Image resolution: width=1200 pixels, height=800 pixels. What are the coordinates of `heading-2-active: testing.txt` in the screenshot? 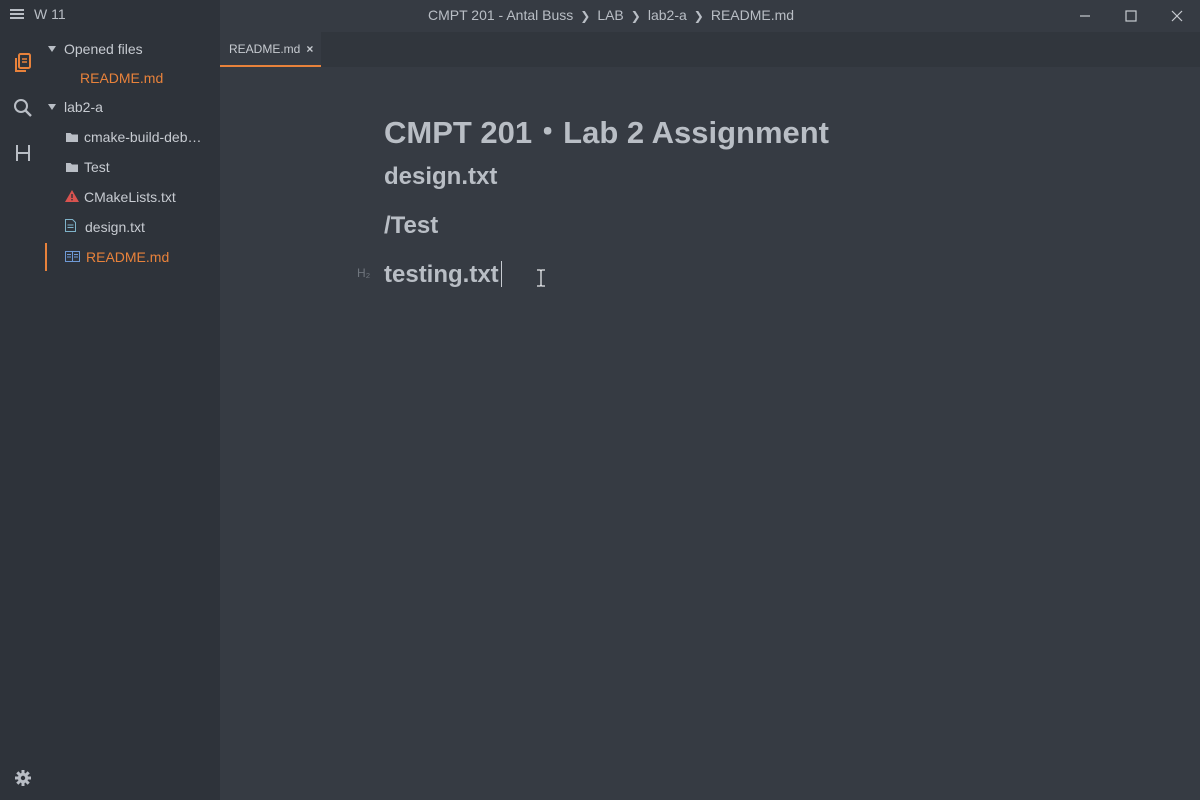 It's located at (443, 275).